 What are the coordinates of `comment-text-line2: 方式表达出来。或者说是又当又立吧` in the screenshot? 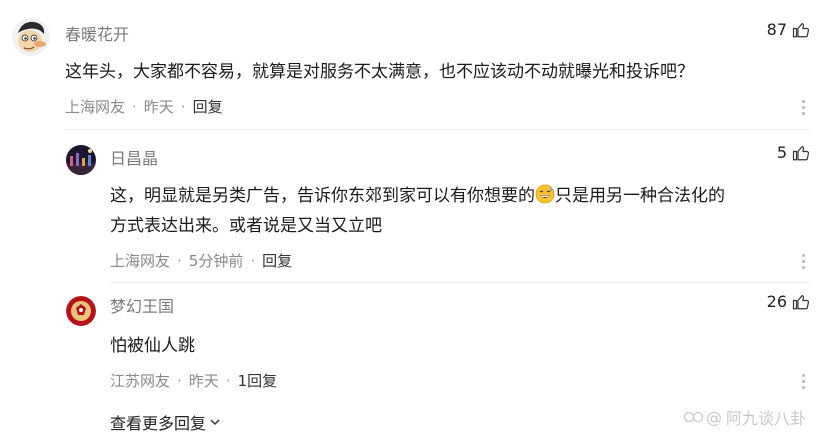 It's located at (246, 226).